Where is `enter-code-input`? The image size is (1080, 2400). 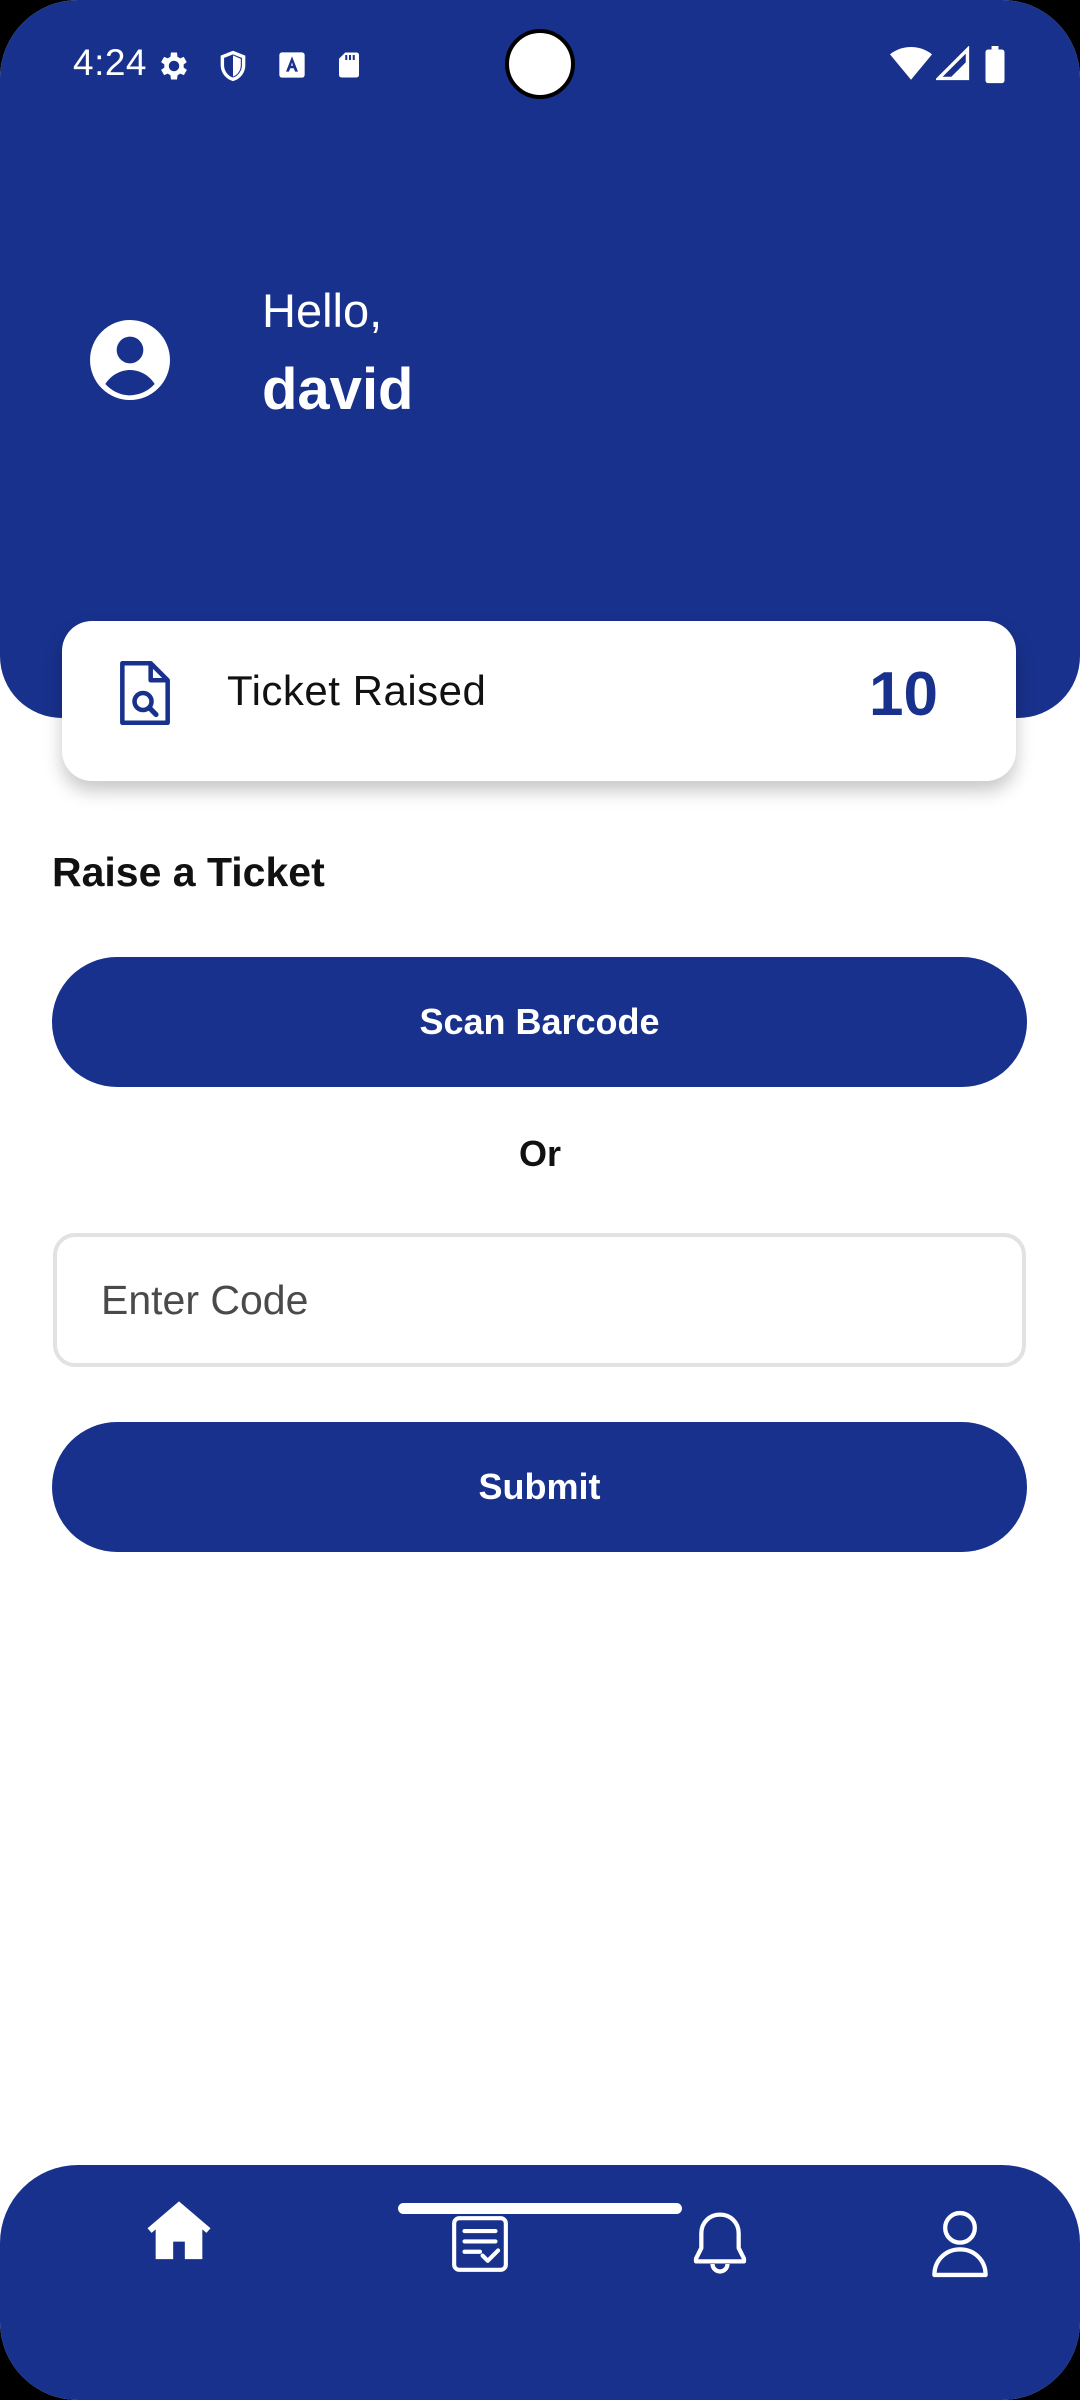
enter-code-input is located at coordinates (539, 1300).